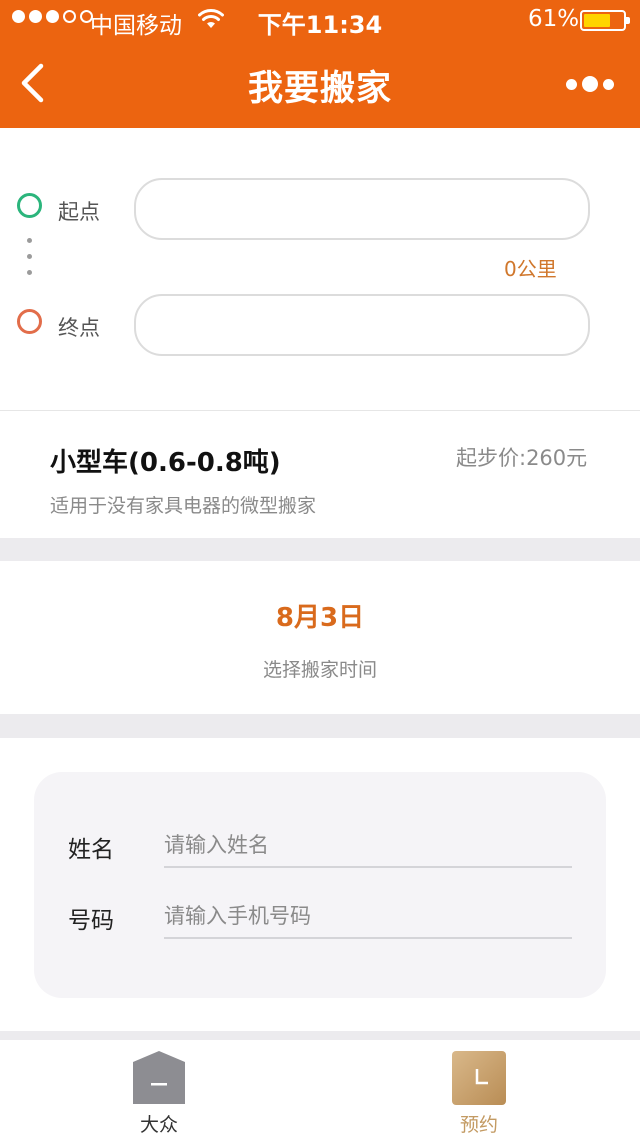 Image resolution: width=640 pixels, height=1136 pixels. I want to click on app-header: 中国移动 下午11:34 61% 我要搬家, so click(320, 64).